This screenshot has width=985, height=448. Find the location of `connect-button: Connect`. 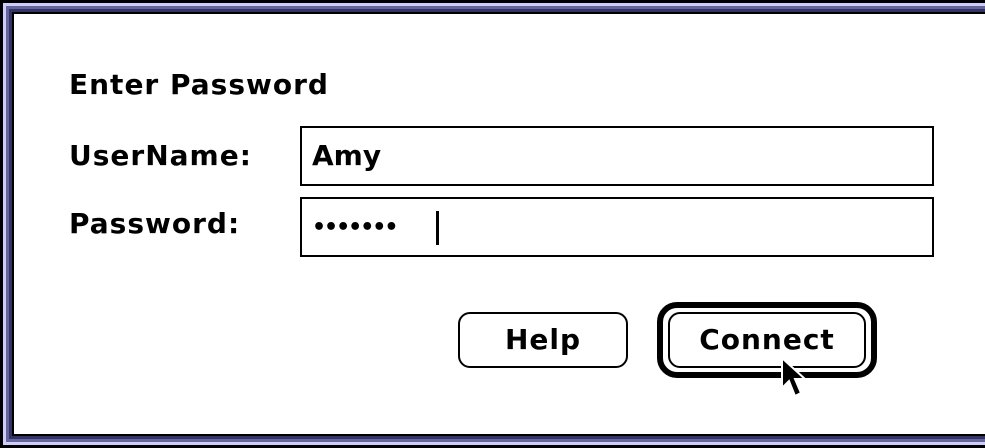

connect-button: Connect is located at coordinates (767, 340).